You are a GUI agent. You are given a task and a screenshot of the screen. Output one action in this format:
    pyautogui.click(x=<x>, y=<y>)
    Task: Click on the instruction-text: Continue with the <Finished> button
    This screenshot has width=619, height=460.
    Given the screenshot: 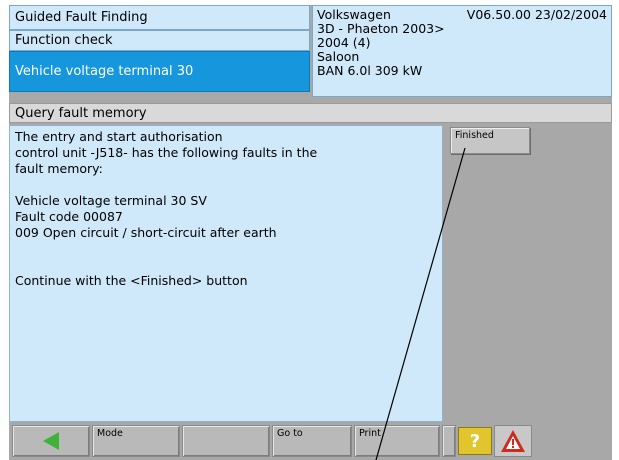 What is the action you would take?
    pyautogui.click(x=131, y=280)
    